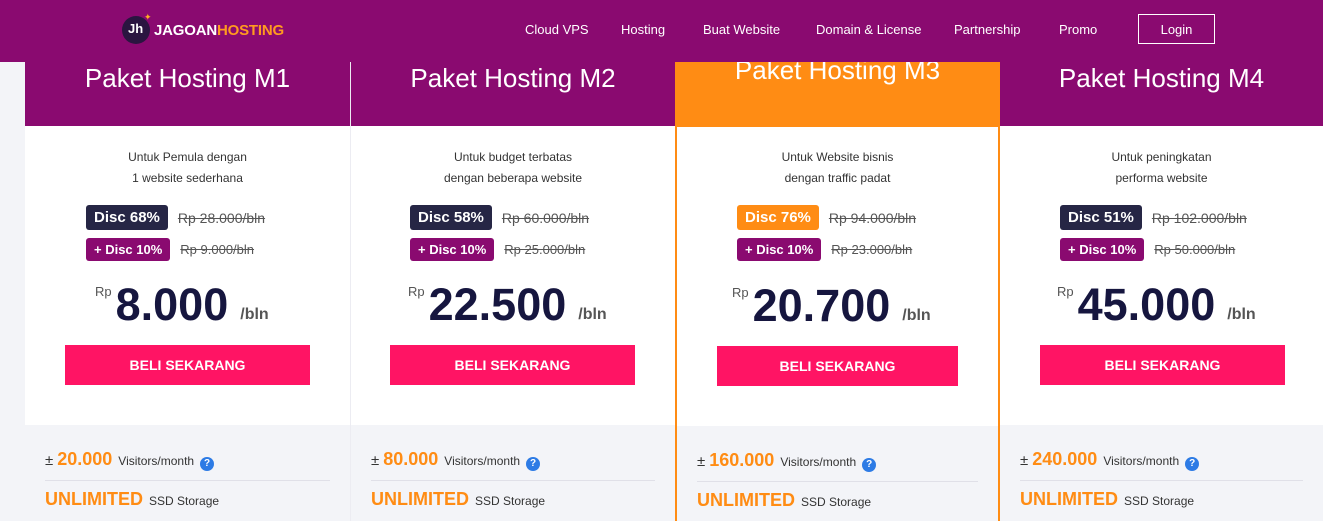 The image size is (1323, 521). What do you see at coordinates (411, 459) in the screenshot?
I see `visitors-value: 80.000` at bounding box center [411, 459].